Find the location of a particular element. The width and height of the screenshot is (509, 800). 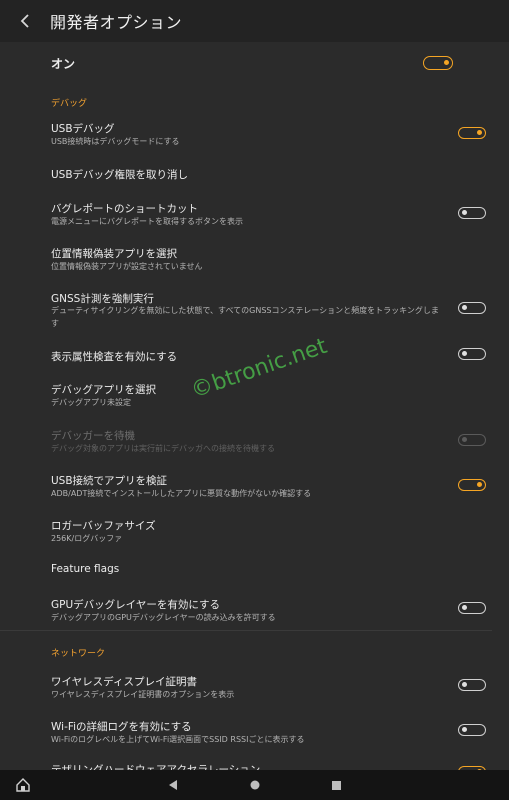

revoke-usb-debug-title: USBデバッグ権限を取り消し is located at coordinates (120, 175).